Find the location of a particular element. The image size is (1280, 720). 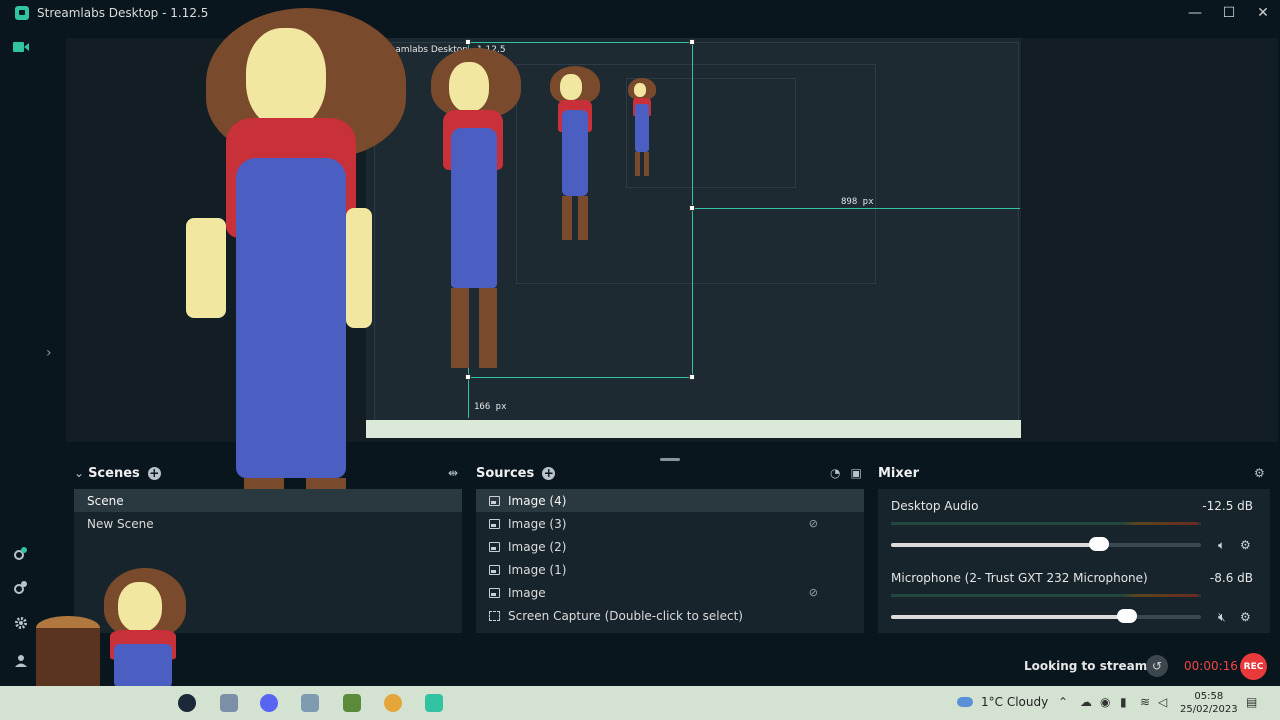

source-label: Image (4) is located at coordinates (537, 500).